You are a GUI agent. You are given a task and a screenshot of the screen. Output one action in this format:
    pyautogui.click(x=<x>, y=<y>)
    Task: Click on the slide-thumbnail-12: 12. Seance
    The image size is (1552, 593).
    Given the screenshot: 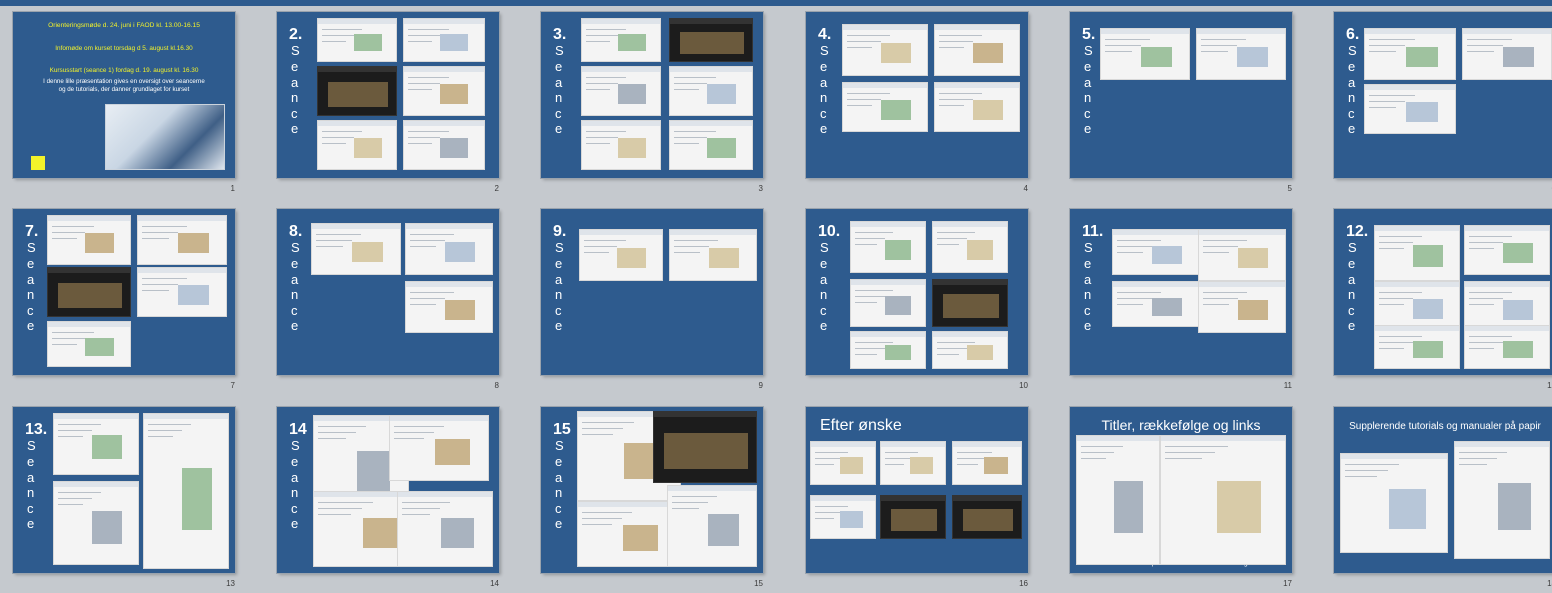 What is the action you would take?
    pyautogui.click(x=1443, y=292)
    